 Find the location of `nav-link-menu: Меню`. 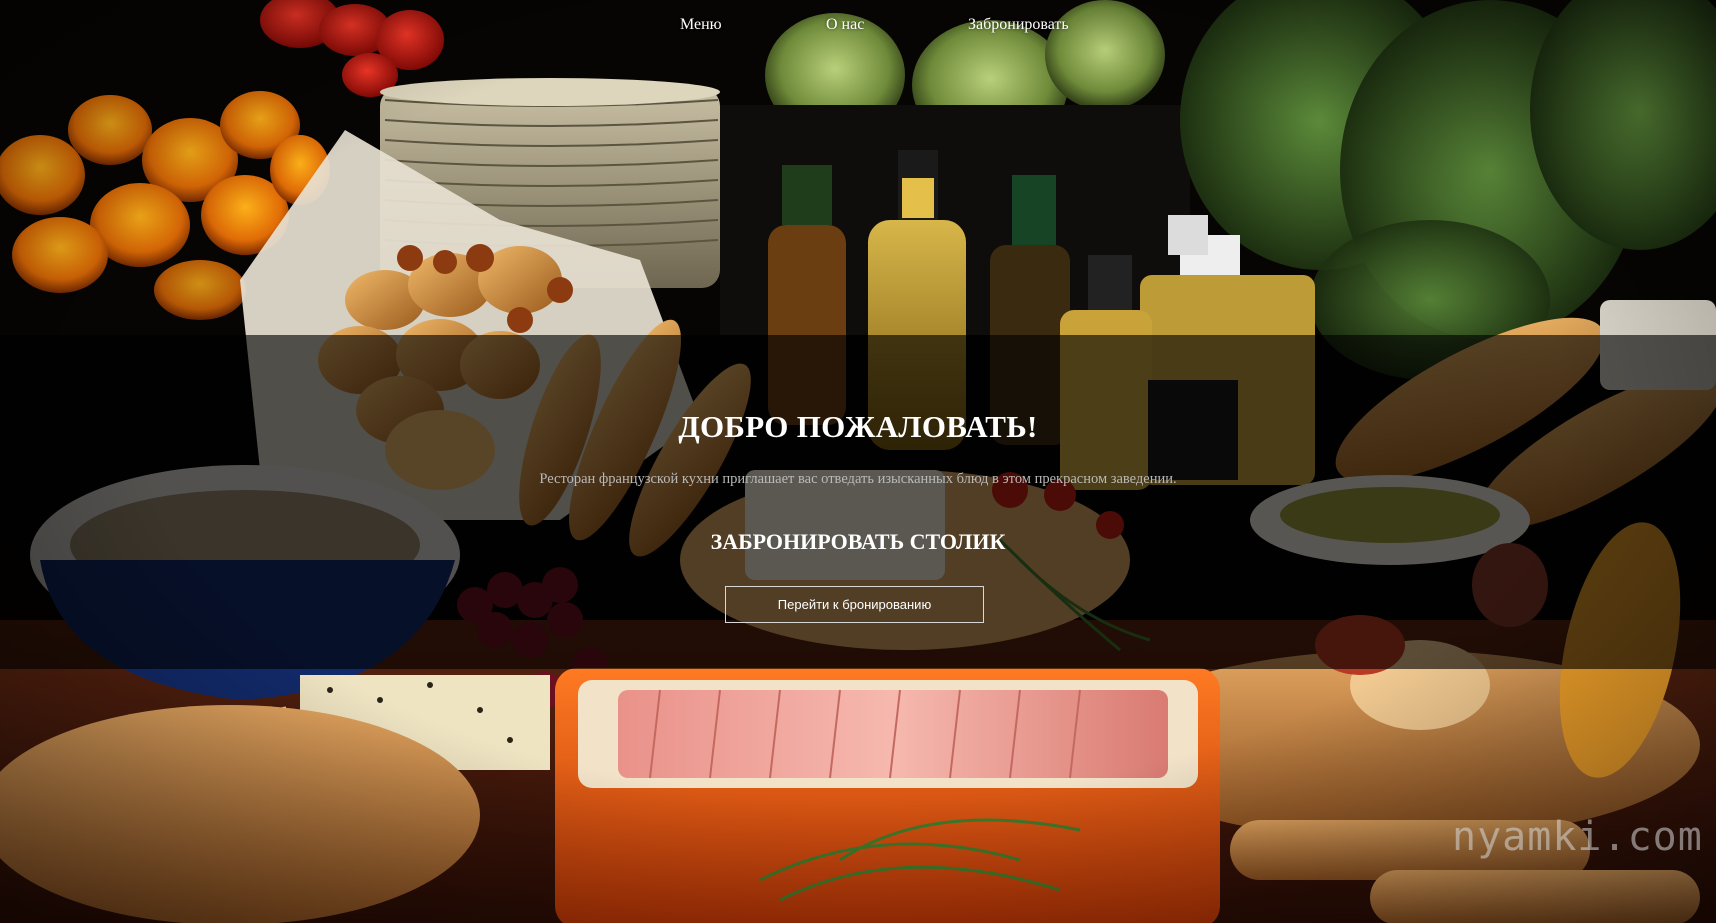

nav-link-menu: Меню is located at coordinates (701, 25).